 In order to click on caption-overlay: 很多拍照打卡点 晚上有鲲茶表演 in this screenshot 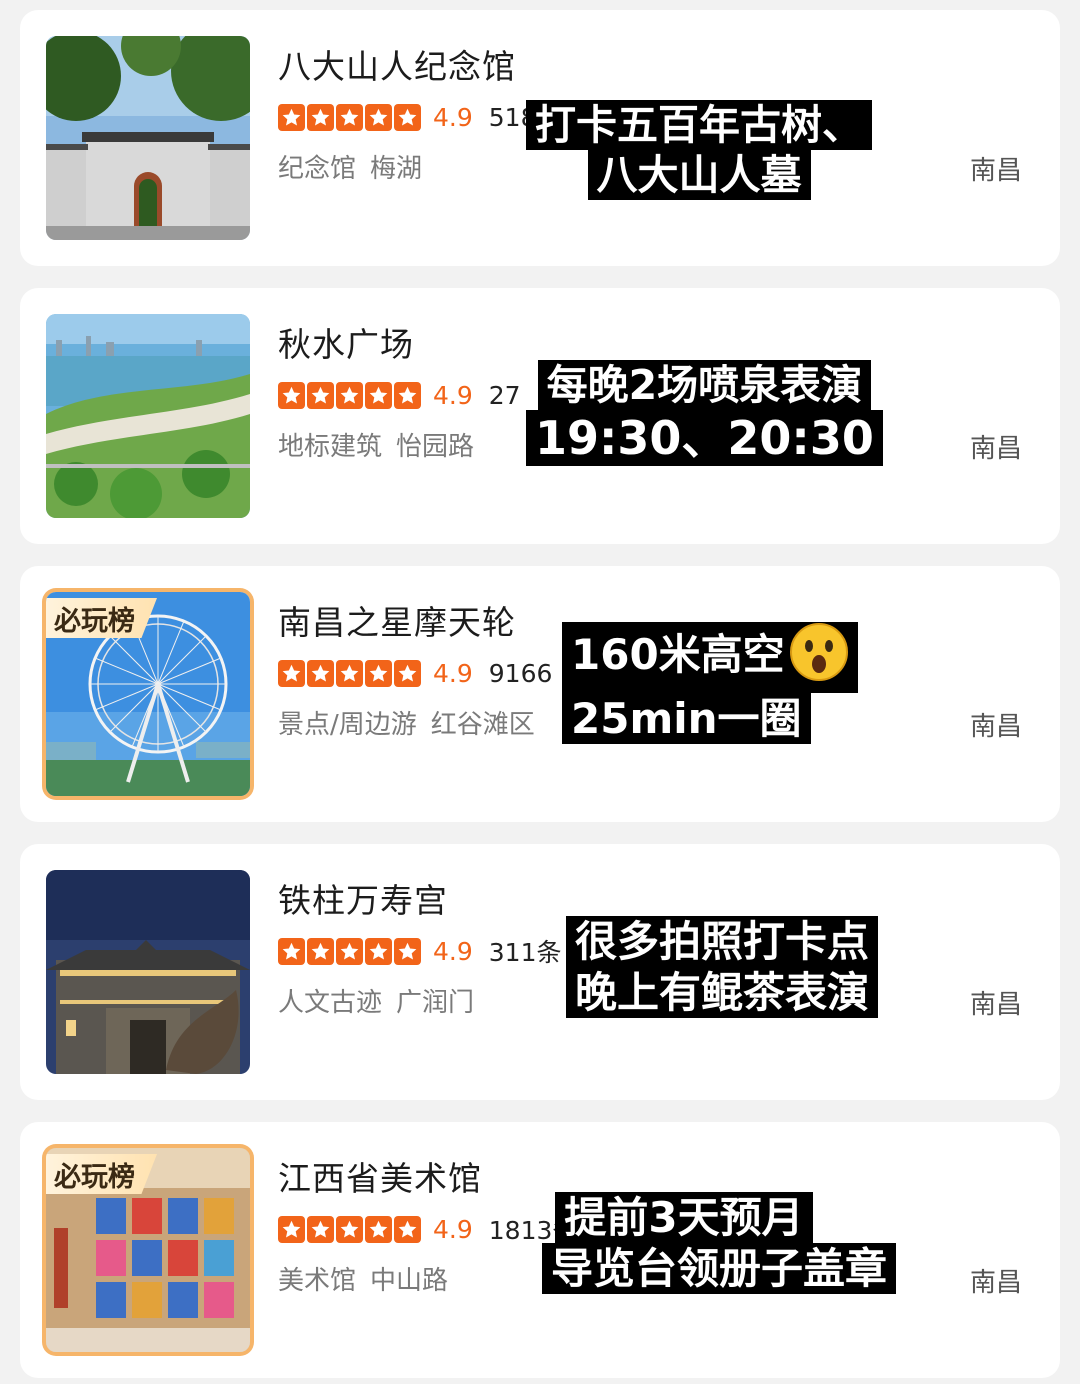, I will do `click(722, 967)`.